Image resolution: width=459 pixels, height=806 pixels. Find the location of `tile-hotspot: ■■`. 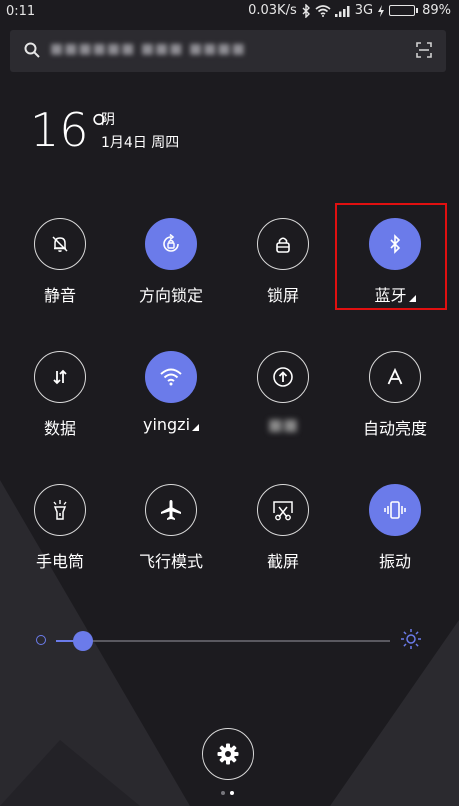

tile-hotspot: ■■ is located at coordinates (283, 401).